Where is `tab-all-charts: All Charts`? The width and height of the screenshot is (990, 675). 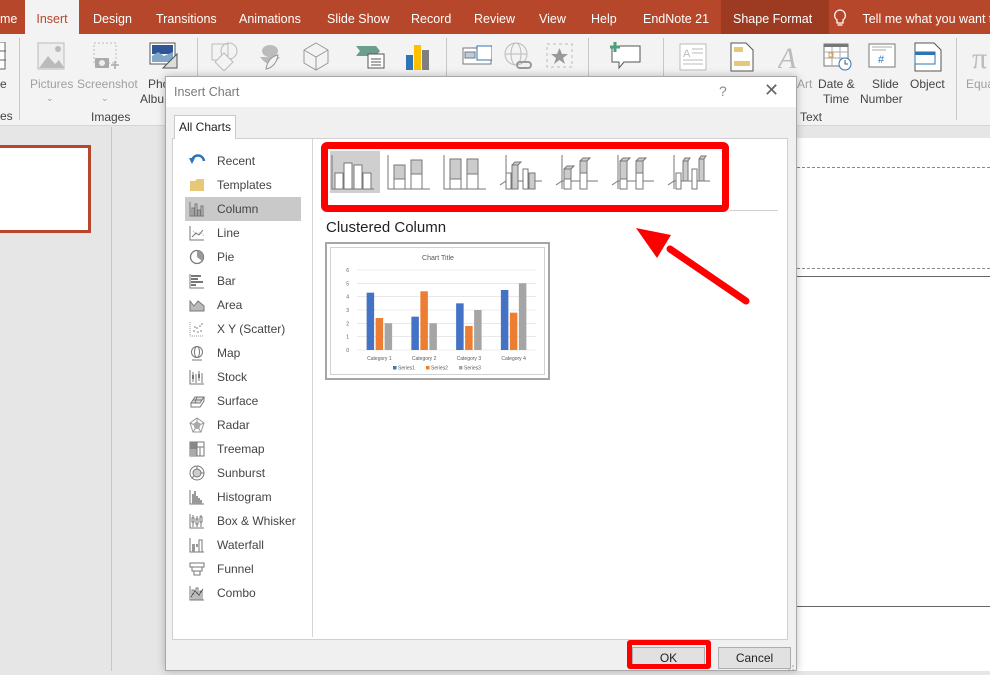
tab-all-charts: All Charts is located at coordinates (205, 127).